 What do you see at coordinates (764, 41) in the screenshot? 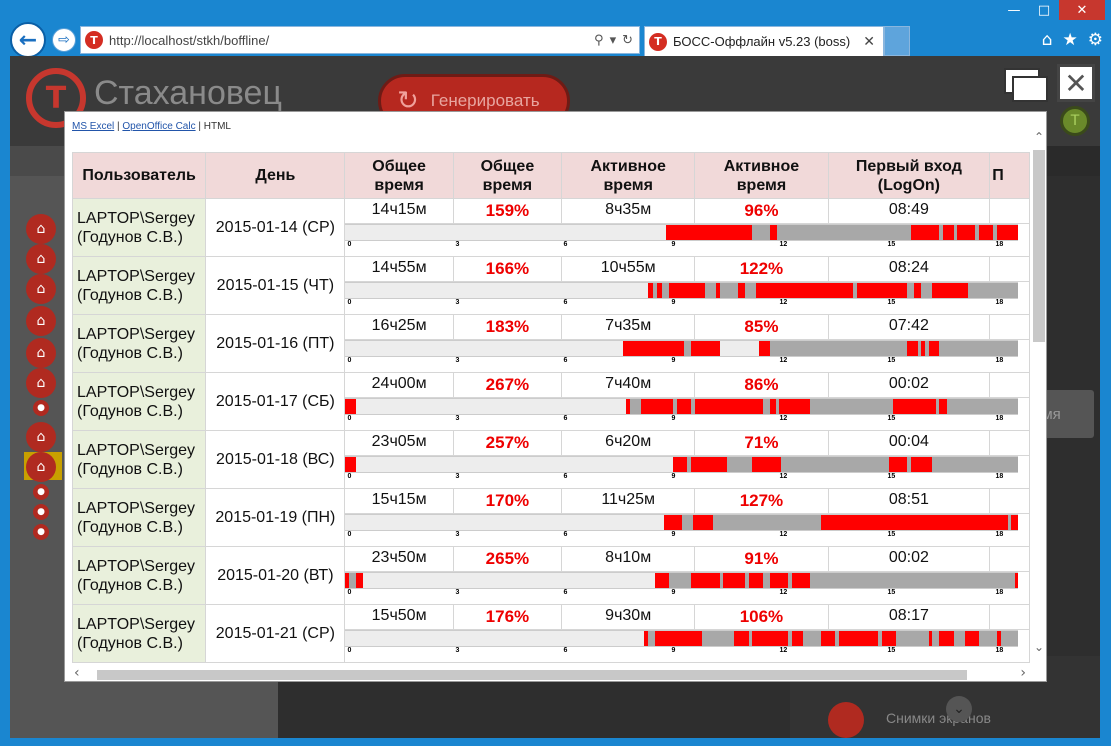
I see `browser-tab: T БОСС-Оффлайн v5.23 (boss) ✕` at bounding box center [764, 41].